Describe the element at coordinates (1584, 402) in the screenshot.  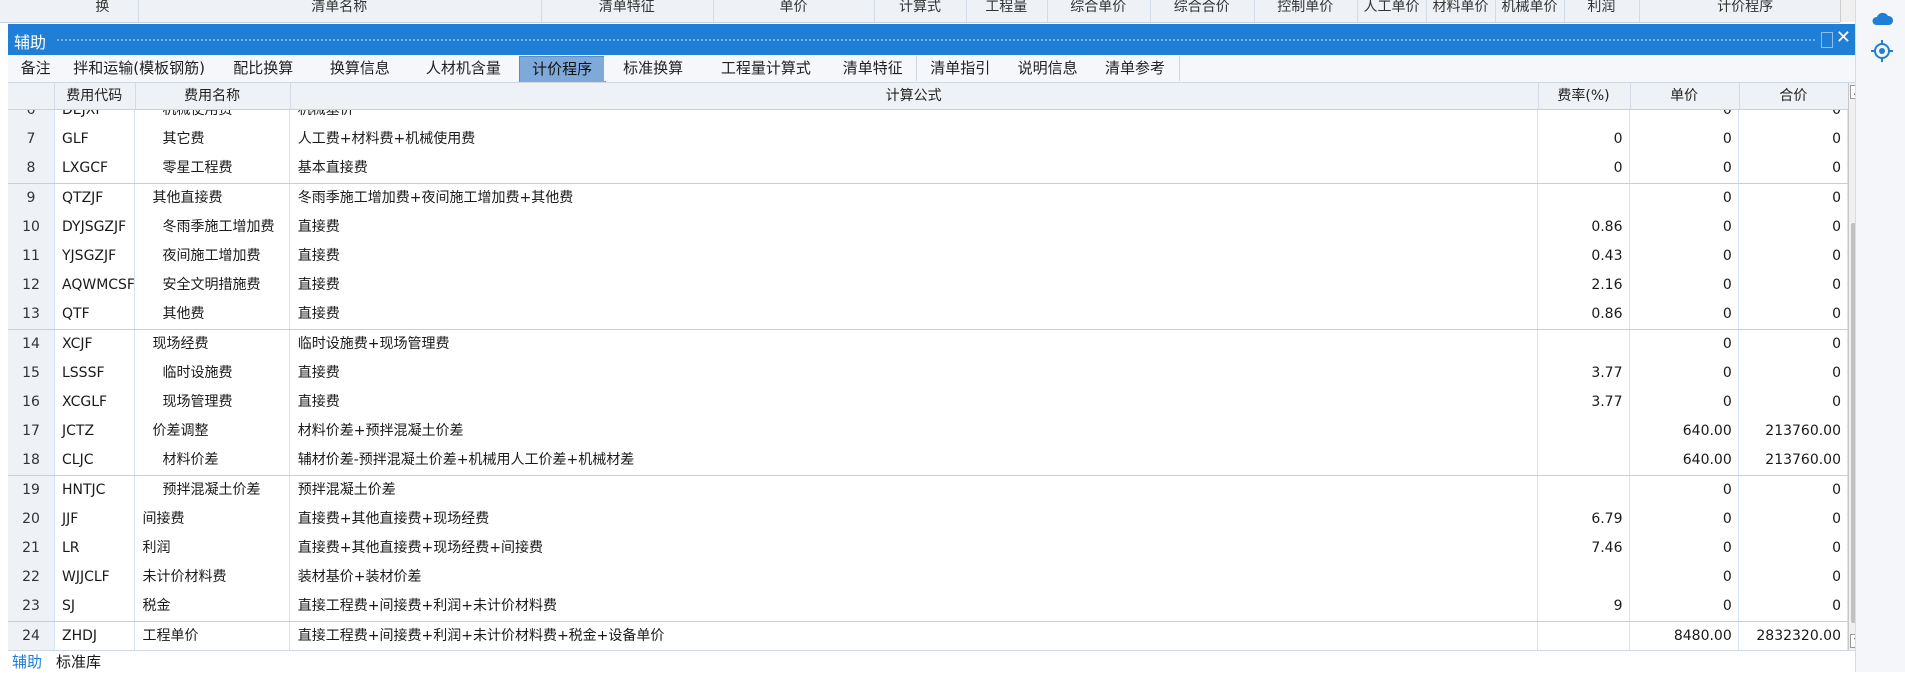
I see `rate-cell: 3.77` at that location.